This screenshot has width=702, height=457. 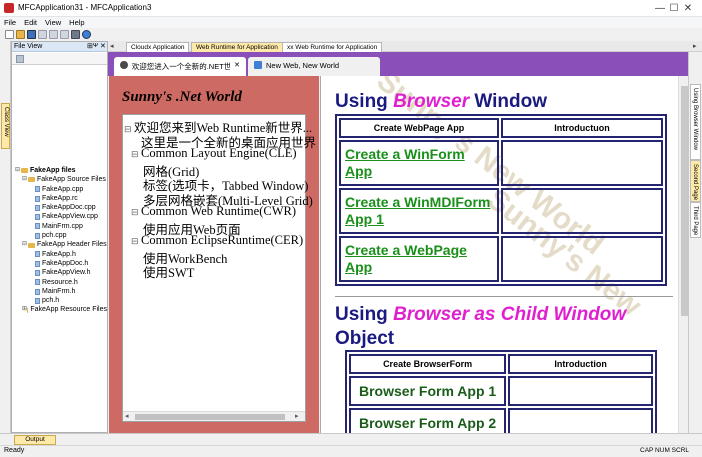 I want to click on nav-panel-title: Sunny's .Net World, so click(x=182, y=97).